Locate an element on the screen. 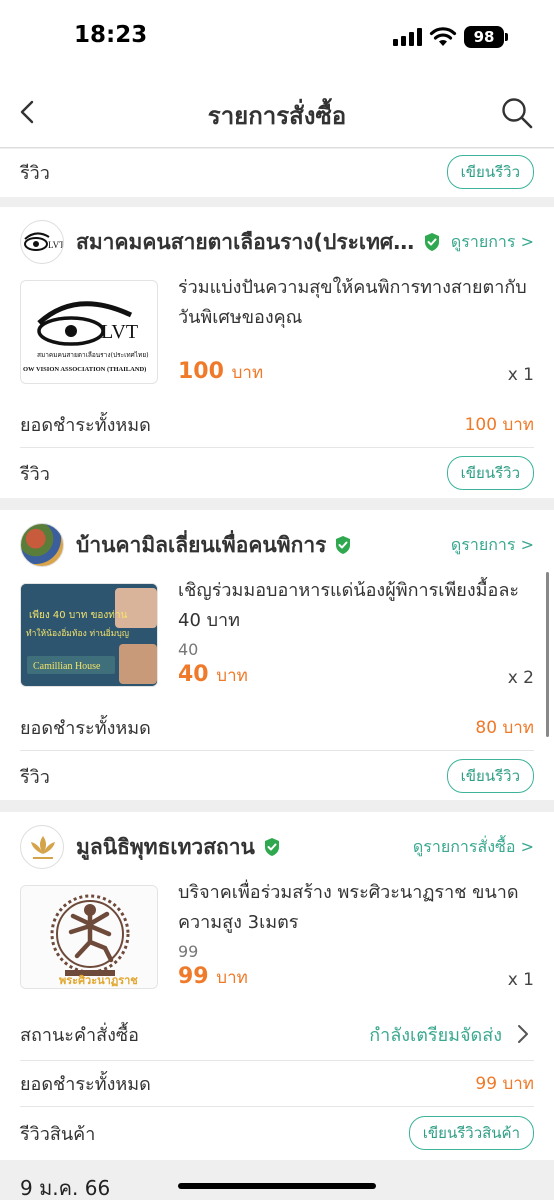 The width and height of the screenshot is (554, 1200). total-value: 80 บาท is located at coordinates (504, 727).